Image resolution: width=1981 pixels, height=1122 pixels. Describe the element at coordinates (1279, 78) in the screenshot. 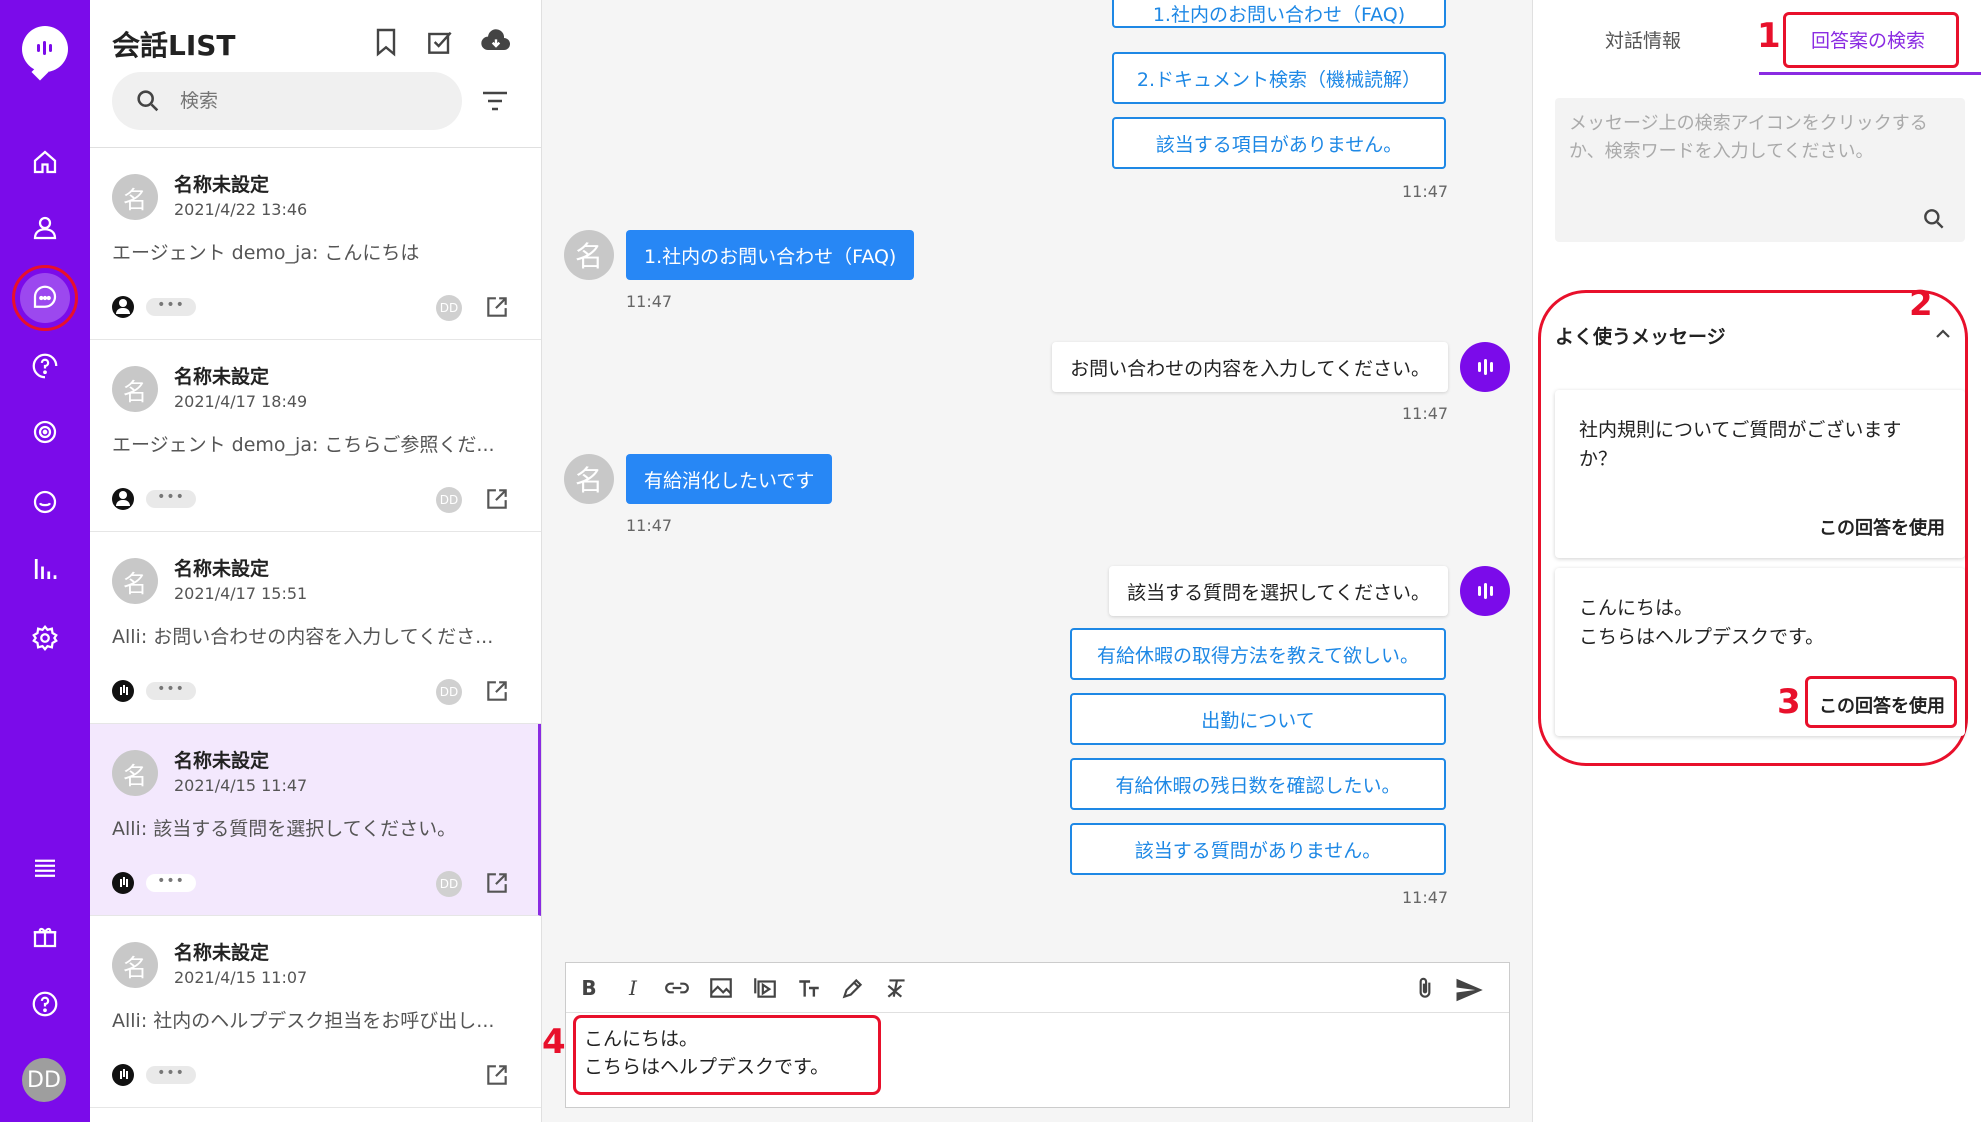

I see `option-button: 2.ドキュメント検索（機械読解）` at that location.